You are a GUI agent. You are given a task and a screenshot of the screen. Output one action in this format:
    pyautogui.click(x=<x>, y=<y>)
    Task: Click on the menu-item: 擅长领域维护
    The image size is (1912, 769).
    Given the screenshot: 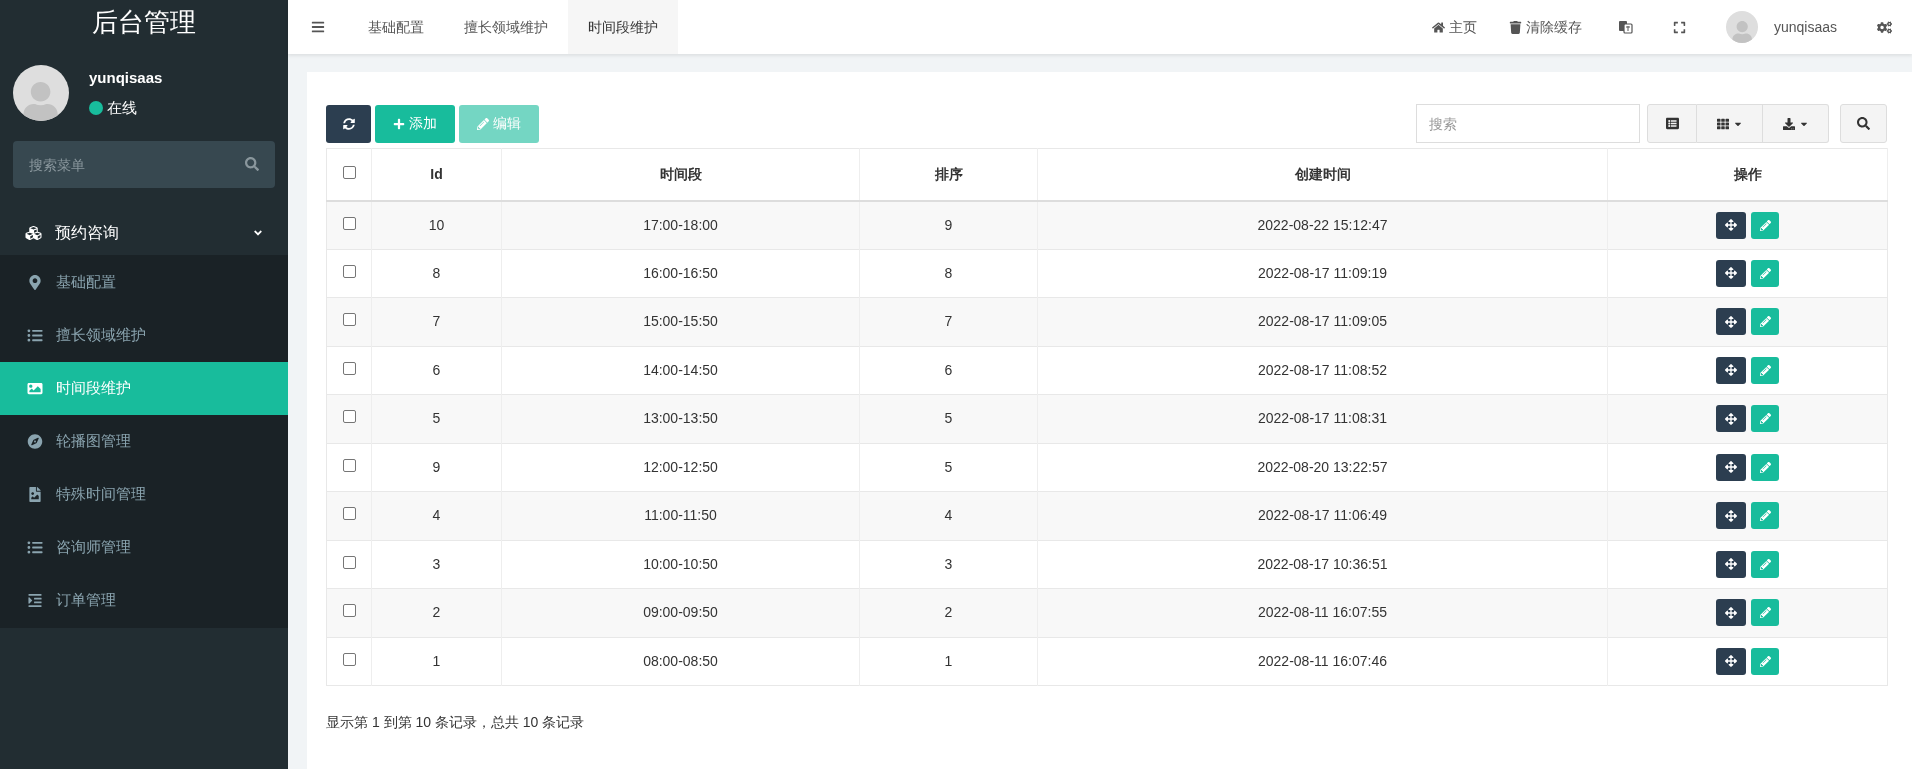 What is the action you would take?
    pyautogui.click(x=144, y=335)
    